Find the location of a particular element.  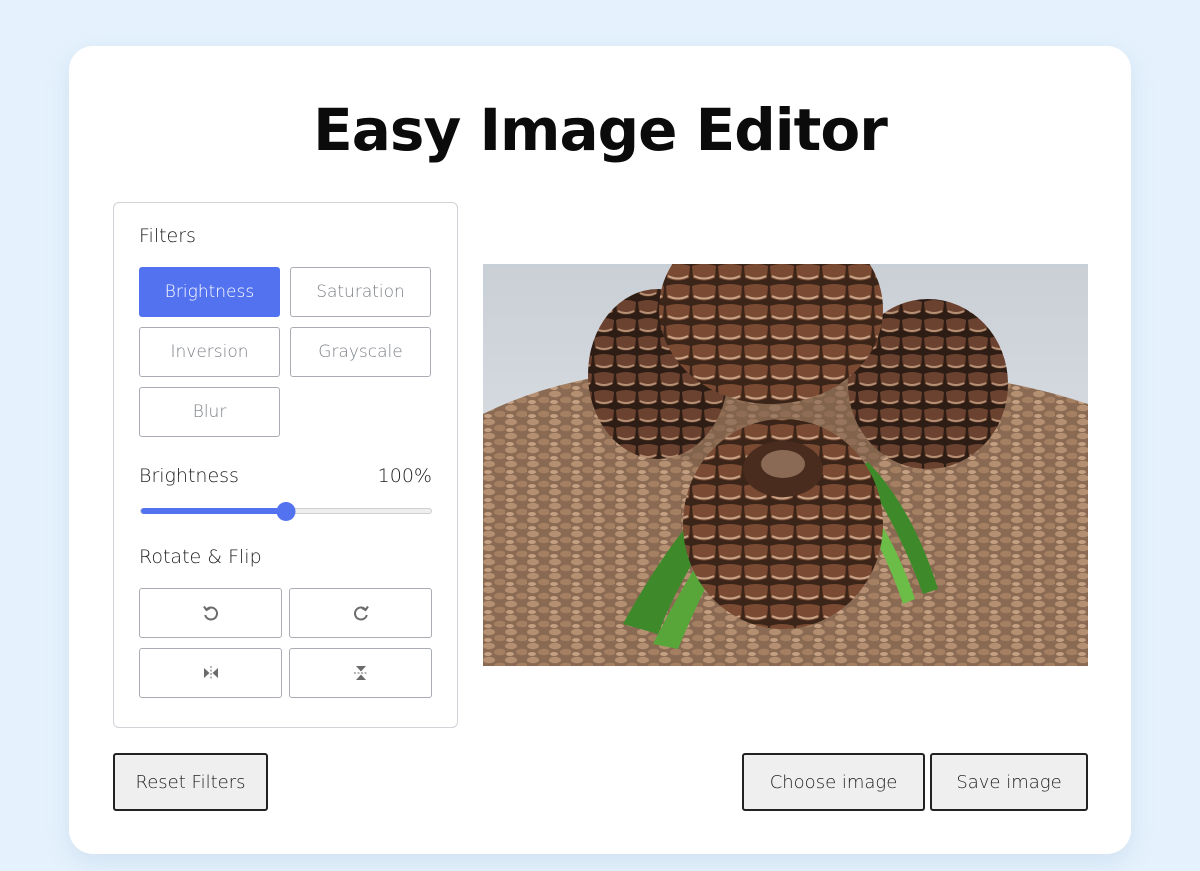

rotate-left-button is located at coordinates (210, 613).